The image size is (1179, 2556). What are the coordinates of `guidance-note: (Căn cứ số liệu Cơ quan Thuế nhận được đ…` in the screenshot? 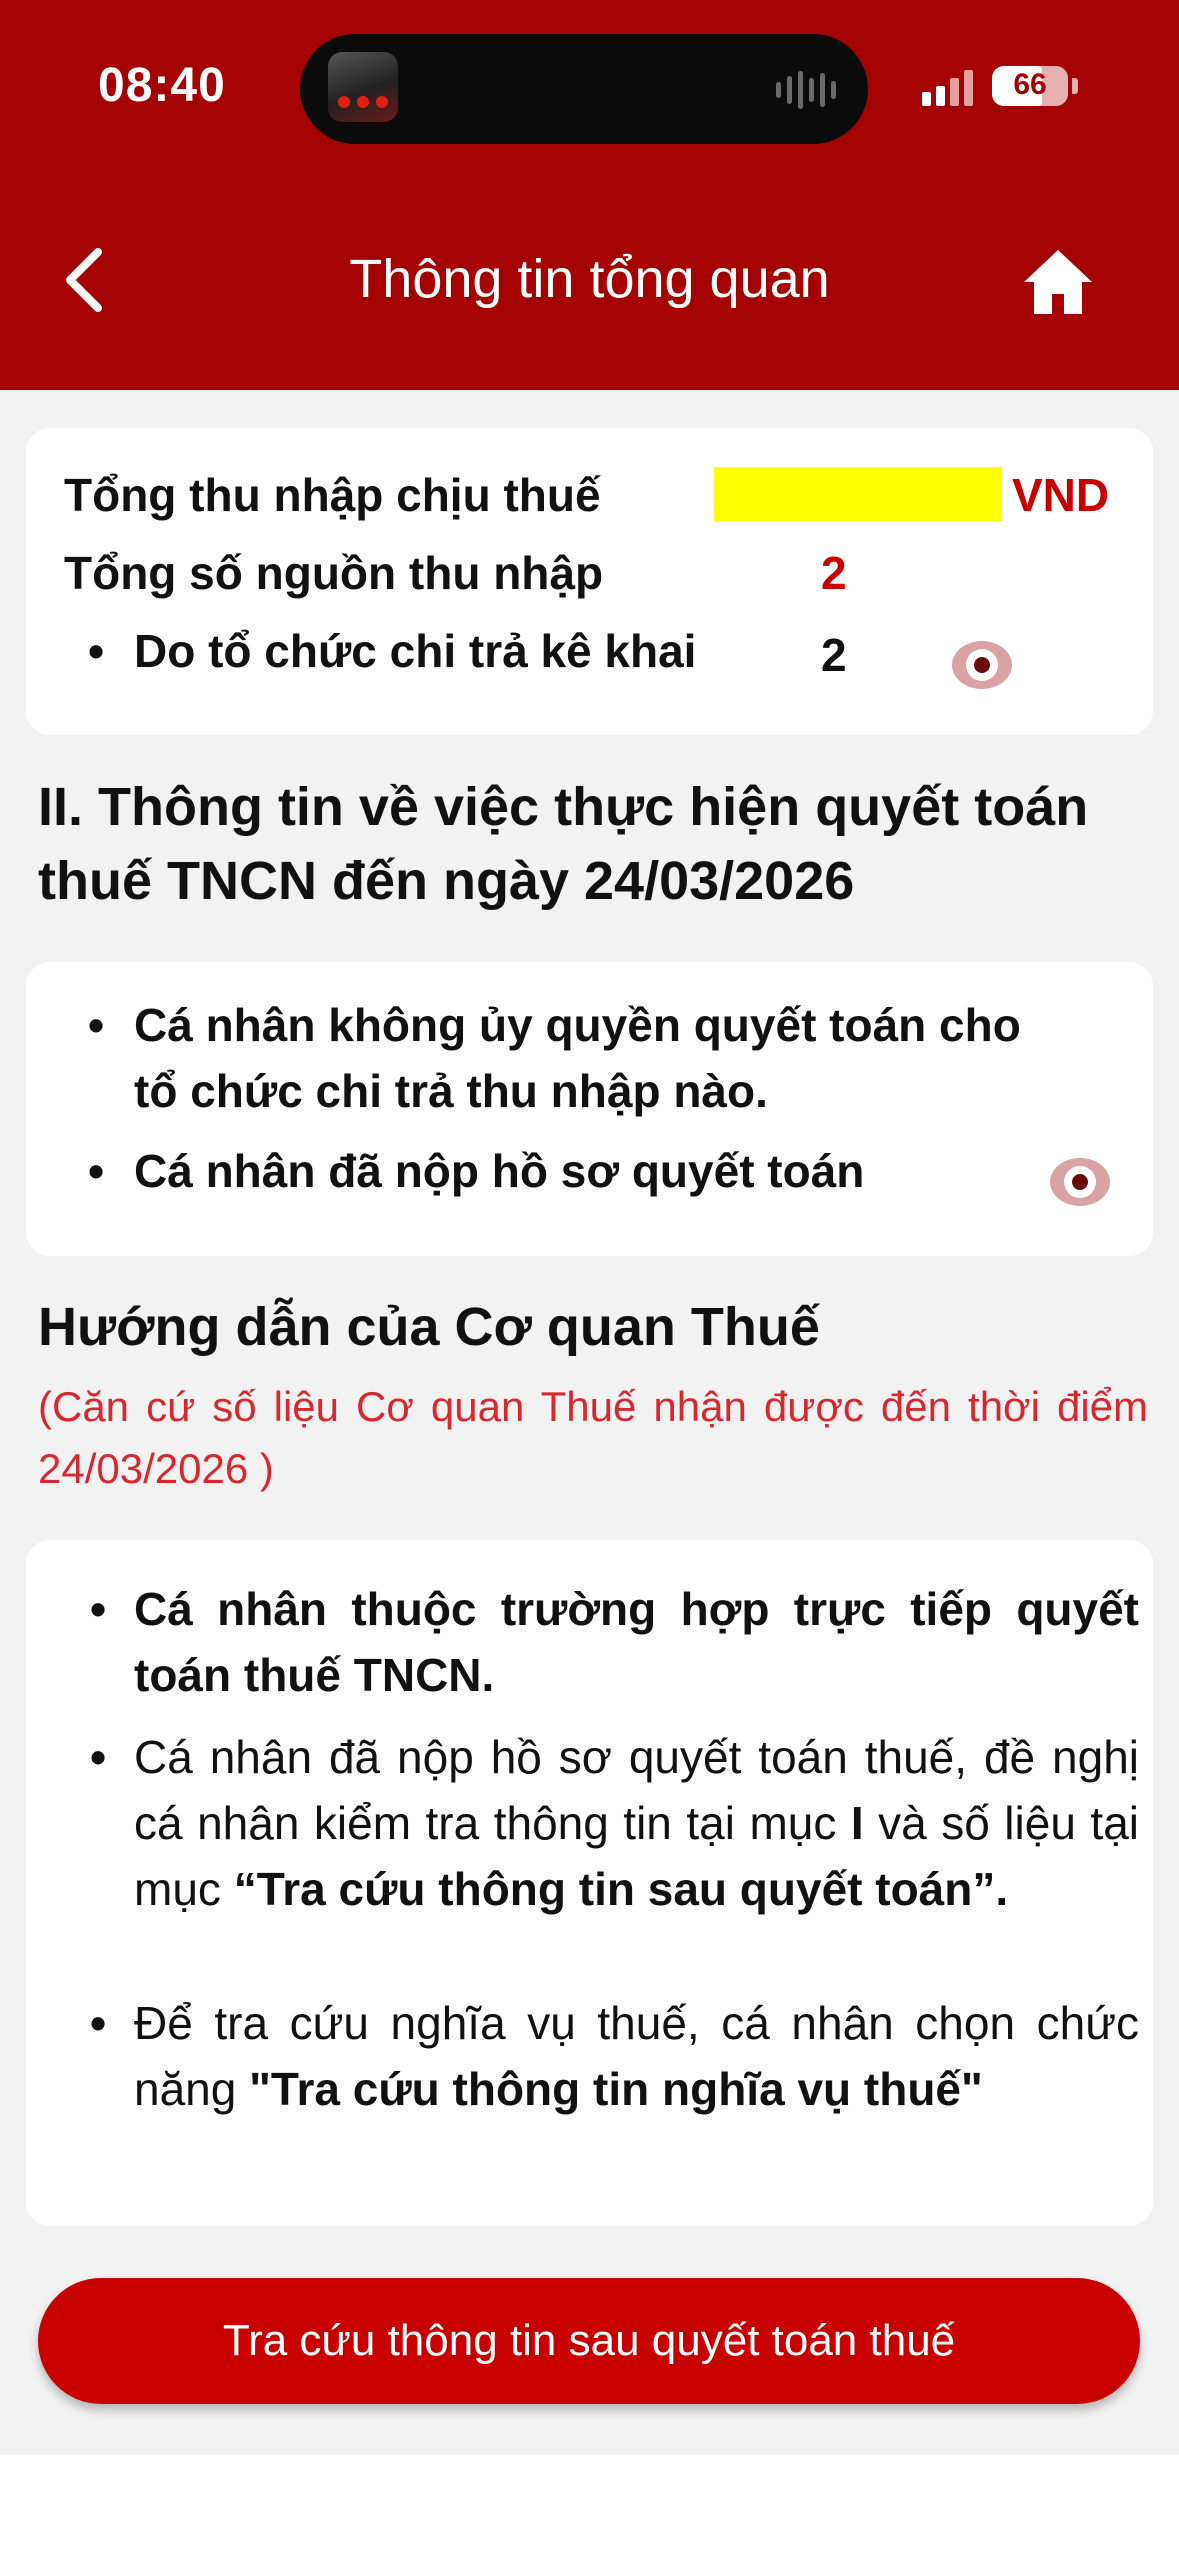 It's located at (593, 1437).